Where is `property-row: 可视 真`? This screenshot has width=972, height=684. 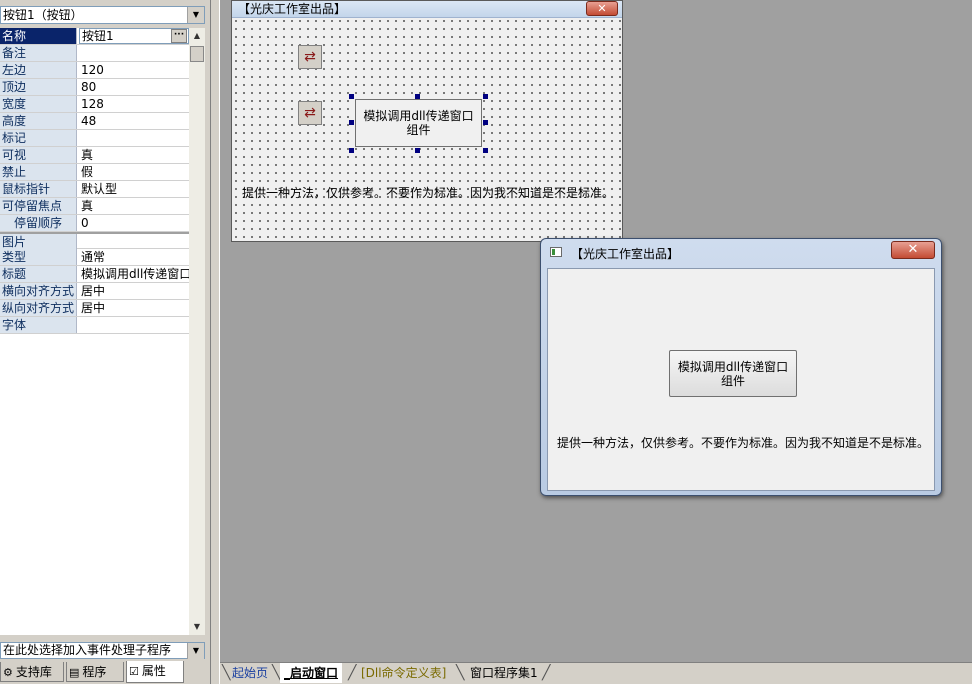 property-row: 可视 真 is located at coordinates (94, 155).